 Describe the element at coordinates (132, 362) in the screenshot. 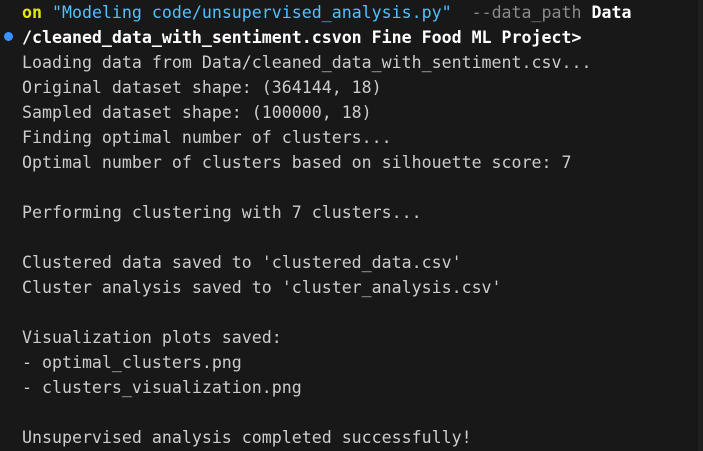

I see `output-line: - optimal_clusters.png` at that location.